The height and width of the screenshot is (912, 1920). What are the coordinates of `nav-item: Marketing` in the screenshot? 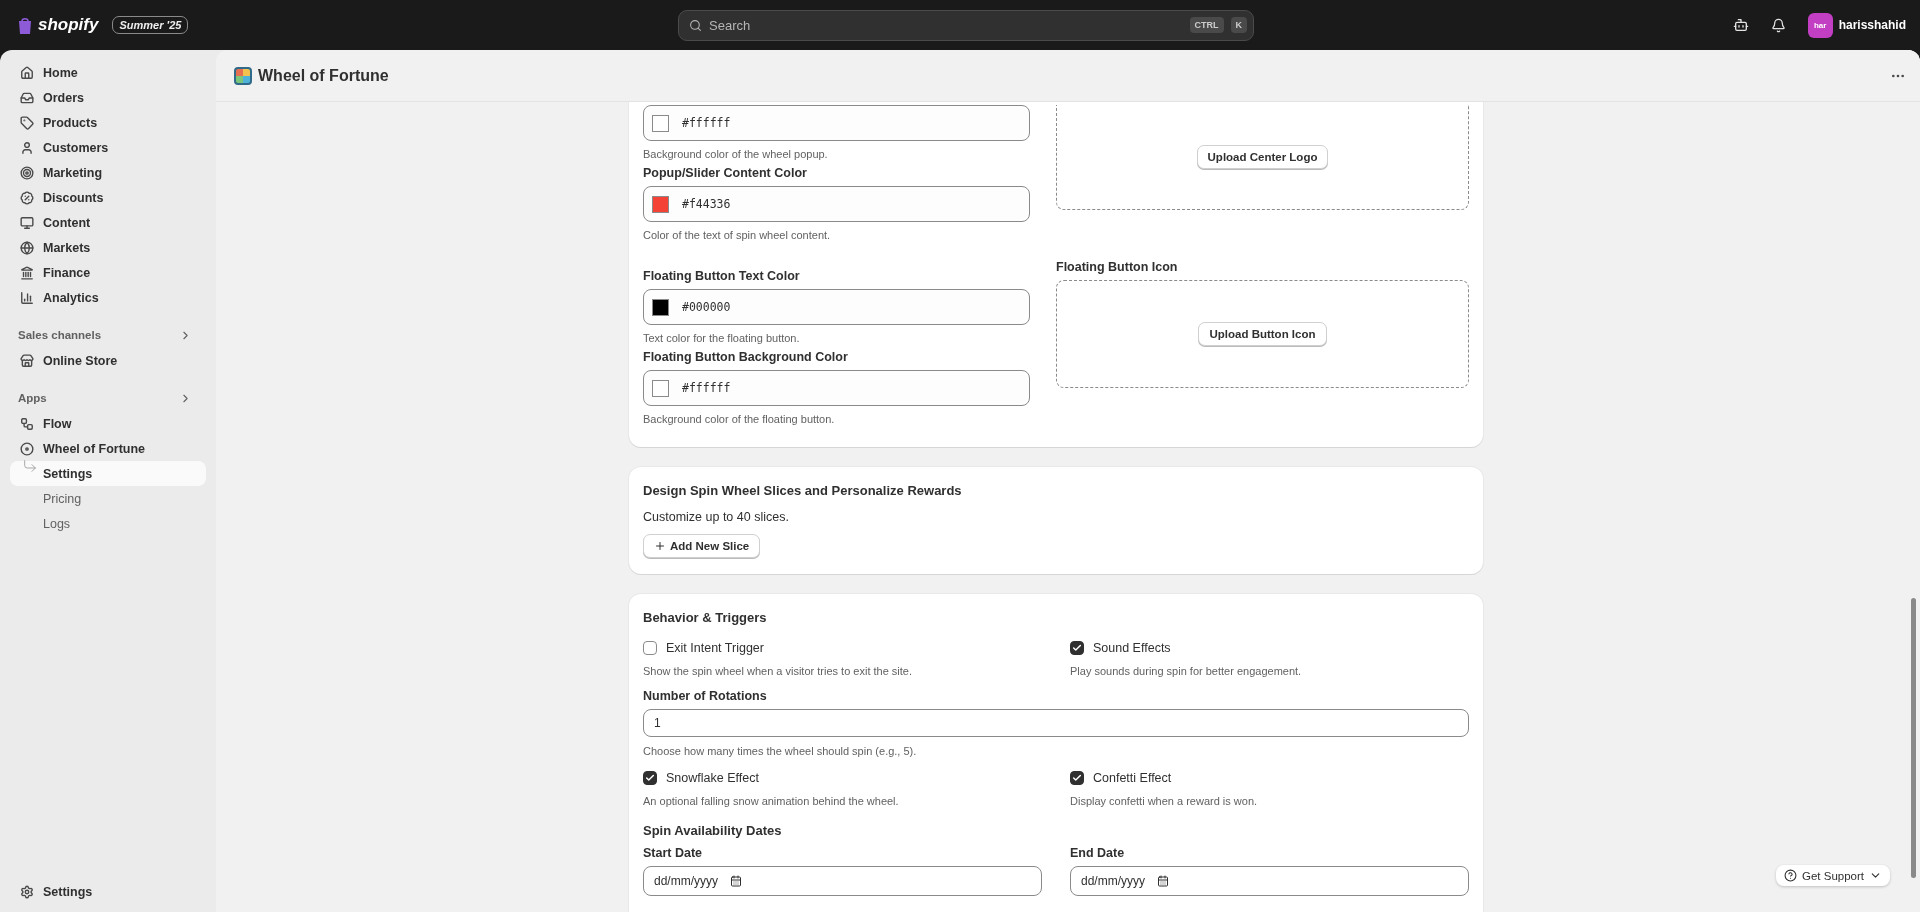 It's located at (108, 172).